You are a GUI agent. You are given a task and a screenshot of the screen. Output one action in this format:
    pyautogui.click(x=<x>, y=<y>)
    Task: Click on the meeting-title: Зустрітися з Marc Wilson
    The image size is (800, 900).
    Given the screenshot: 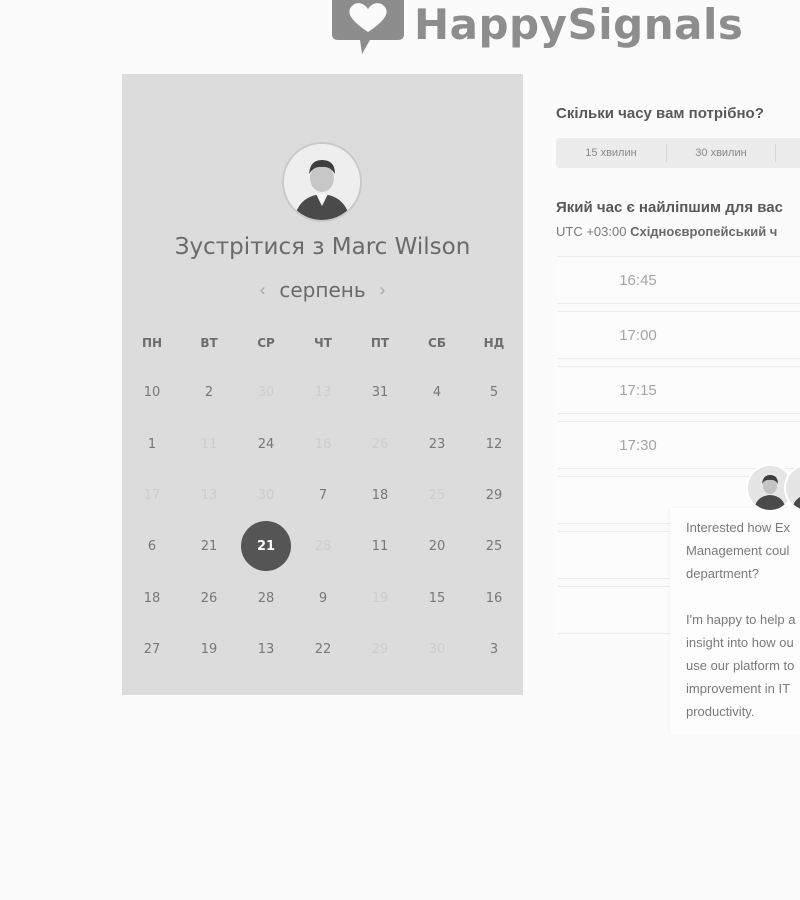 What is the action you would take?
    pyautogui.click(x=322, y=247)
    